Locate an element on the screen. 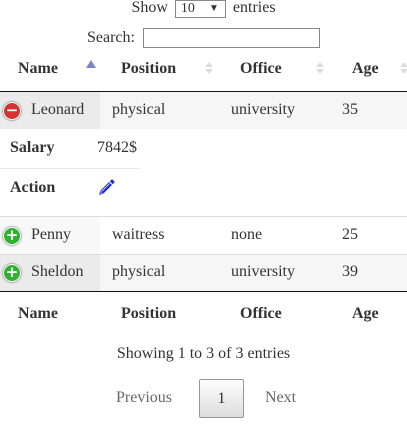 This screenshot has height=428, width=407. search-input is located at coordinates (231, 38).